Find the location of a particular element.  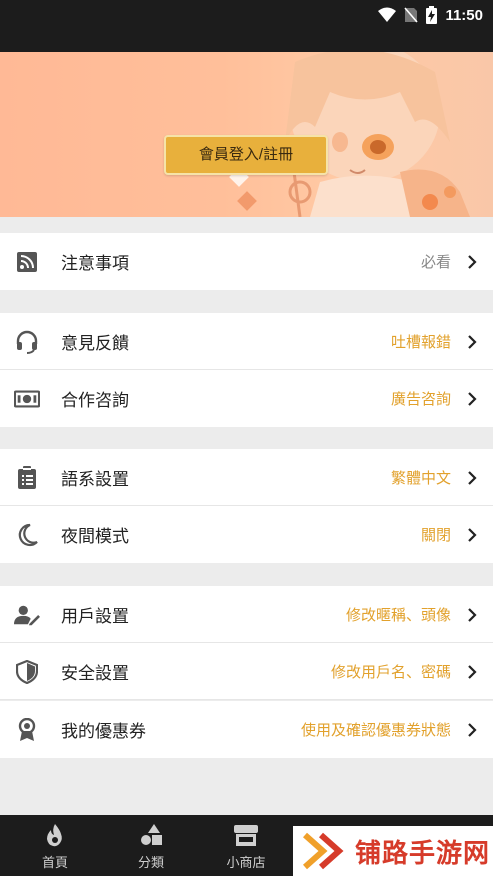

status-bar: 11:50 is located at coordinates (246, 26).